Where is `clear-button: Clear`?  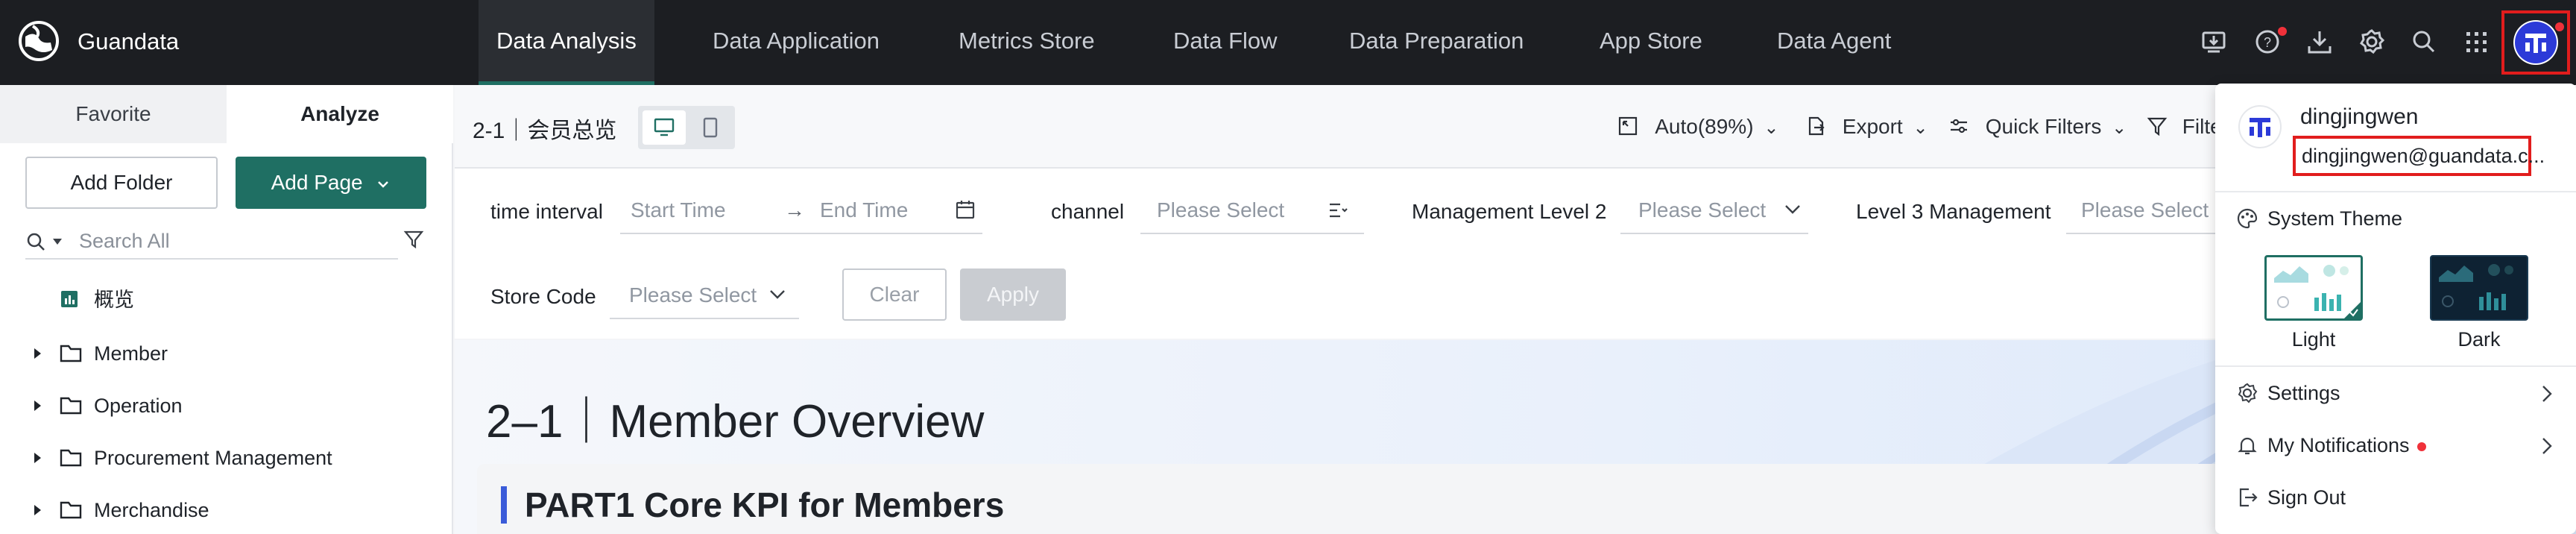 clear-button: Clear is located at coordinates (895, 294).